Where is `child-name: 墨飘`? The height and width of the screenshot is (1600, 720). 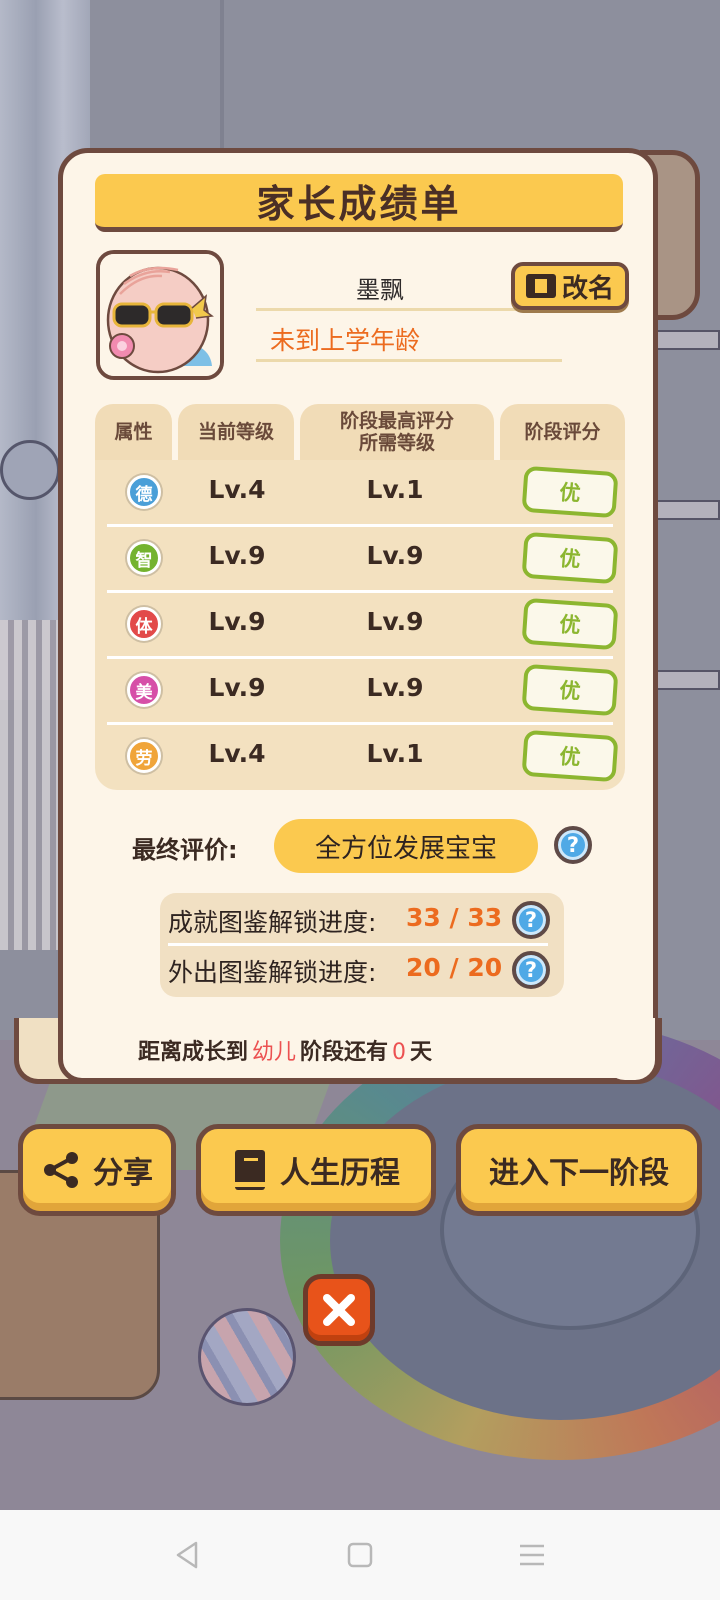 child-name: 墨飘 is located at coordinates (380, 290).